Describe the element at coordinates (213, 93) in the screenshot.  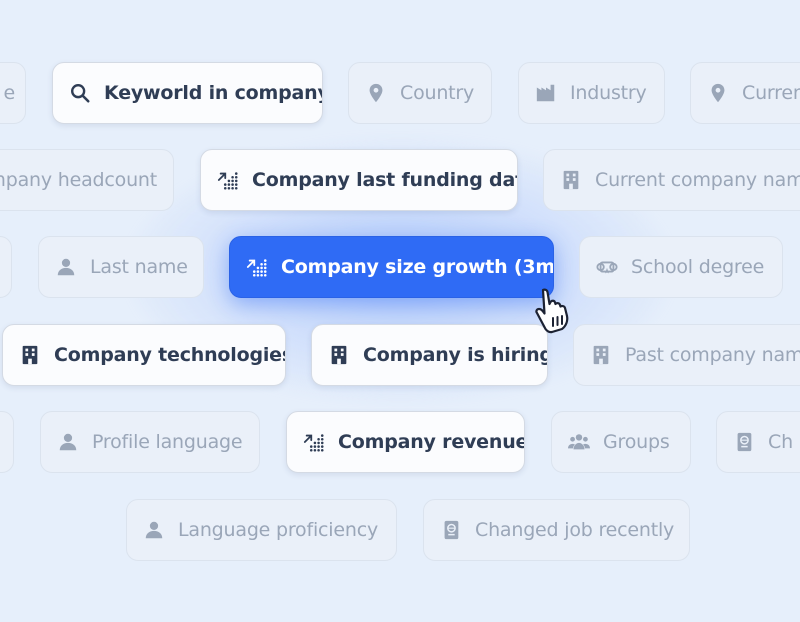
I see `chip-label: Keyworld in company` at that location.